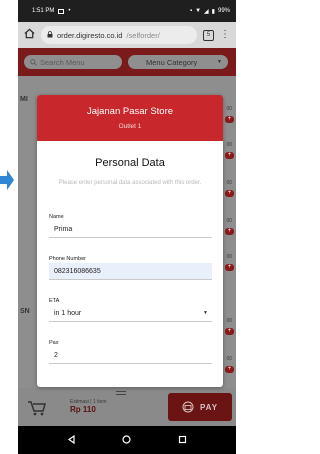 This screenshot has width=320, height=454. What do you see at coordinates (50, 35) in the screenshot?
I see `lock-icon` at bounding box center [50, 35].